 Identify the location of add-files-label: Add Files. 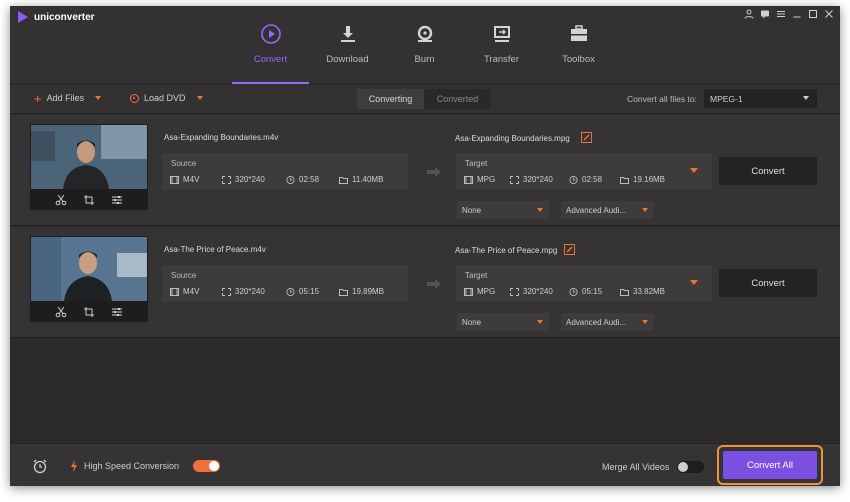
(65, 98).